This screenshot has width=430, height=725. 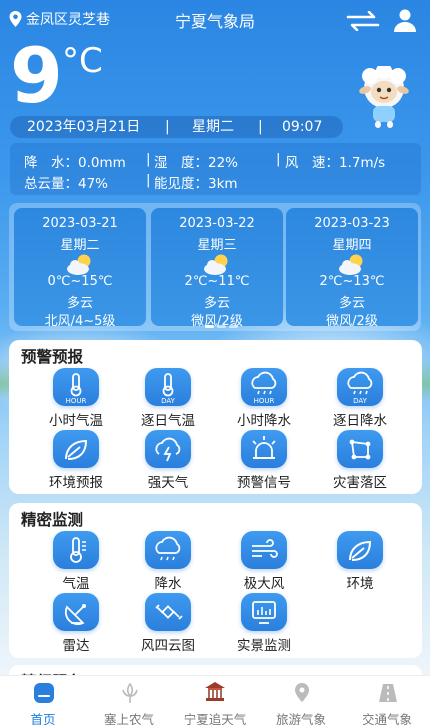 I want to click on nav-item-home: 首页, so click(x=43, y=700).